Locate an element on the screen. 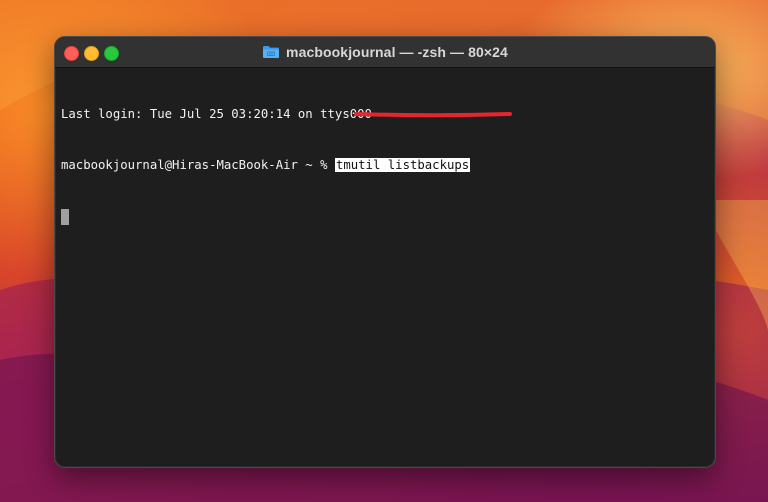 The image size is (768, 502). shell-prompt: macbookjournal@Hiras-MacBook-Air ~ % is located at coordinates (198, 165).